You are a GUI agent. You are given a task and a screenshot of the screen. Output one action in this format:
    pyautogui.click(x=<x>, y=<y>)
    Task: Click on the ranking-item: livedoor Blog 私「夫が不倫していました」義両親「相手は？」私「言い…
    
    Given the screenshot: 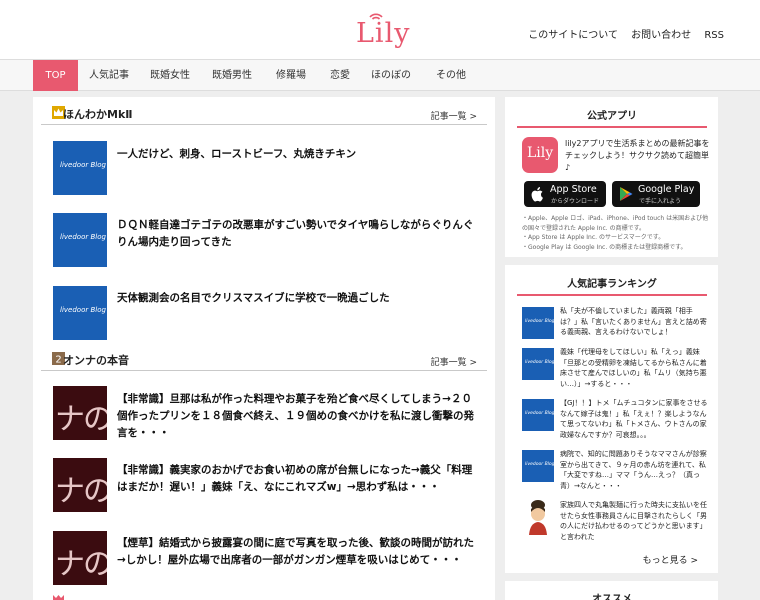 What is the action you would take?
    pyautogui.click(x=617, y=327)
    